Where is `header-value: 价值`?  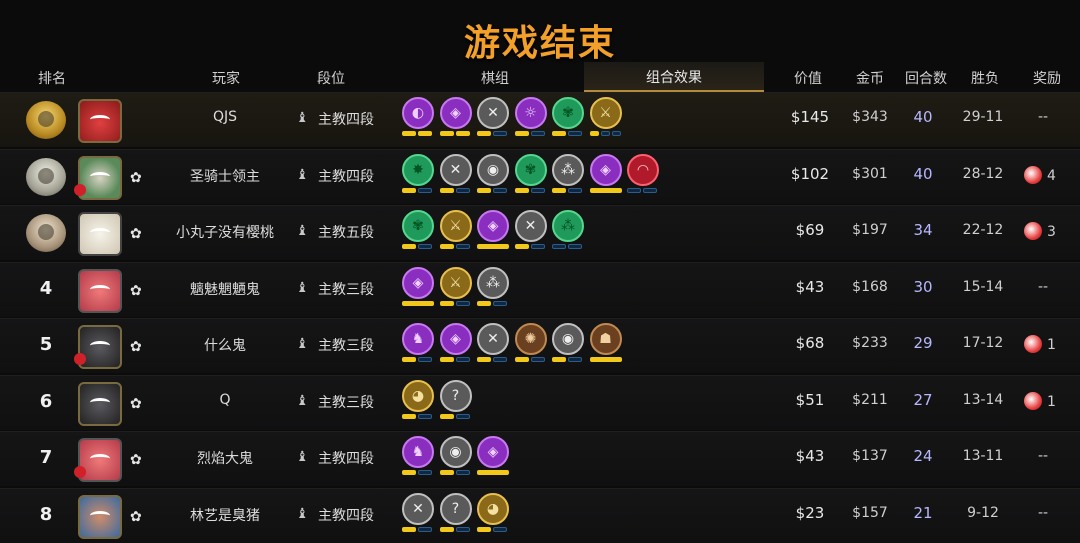
header-value: 价值 is located at coordinates (808, 79).